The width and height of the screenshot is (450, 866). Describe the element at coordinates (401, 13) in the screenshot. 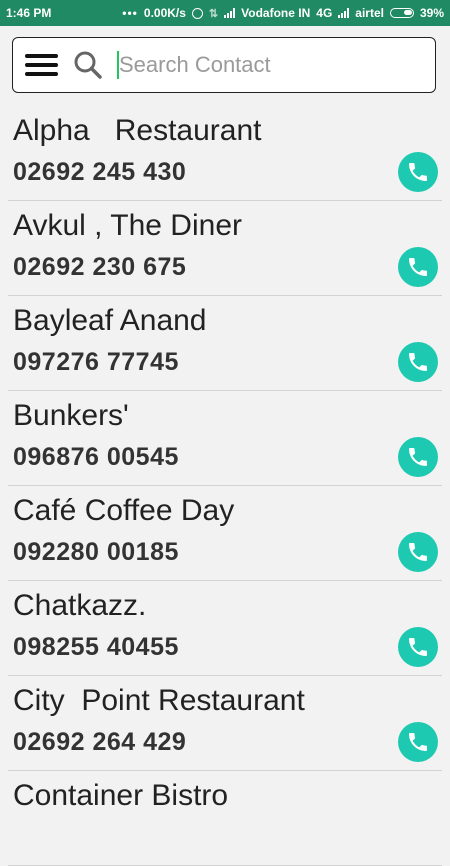

I see `battery-icon` at that location.